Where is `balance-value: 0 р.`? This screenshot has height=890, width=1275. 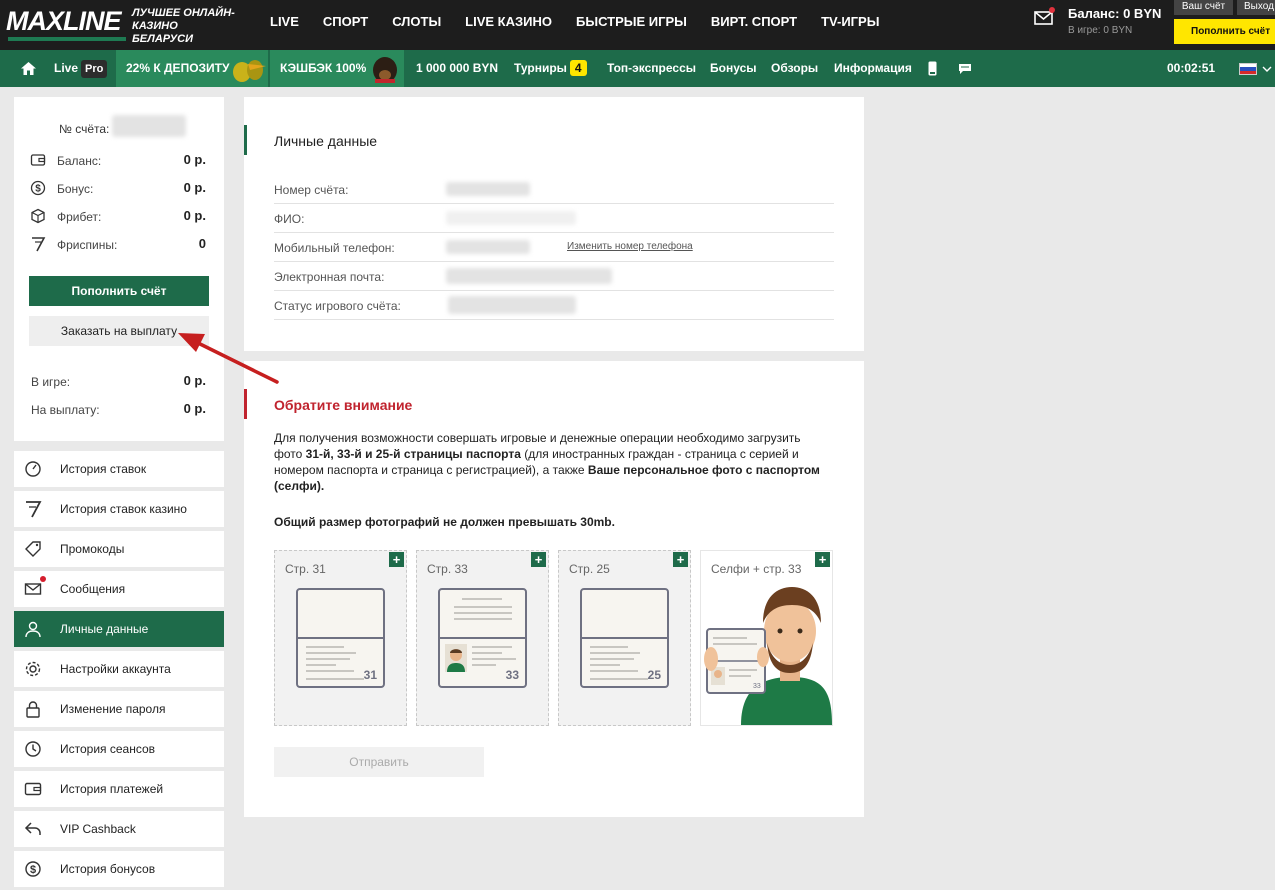
balance-value: 0 р. is located at coordinates (194, 159).